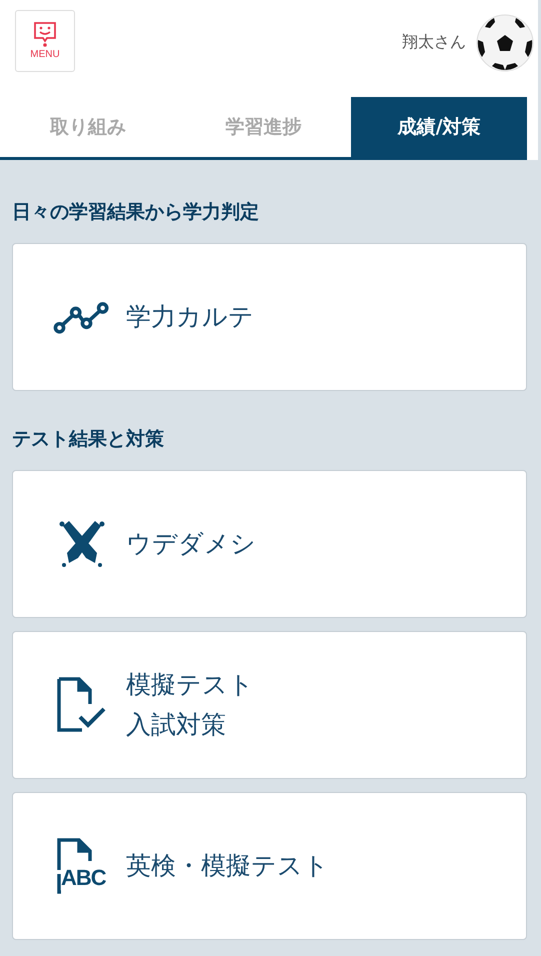 The image size is (541, 956). What do you see at coordinates (45, 34) in the screenshot?
I see `speech-bubble-face-icon` at bounding box center [45, 34].